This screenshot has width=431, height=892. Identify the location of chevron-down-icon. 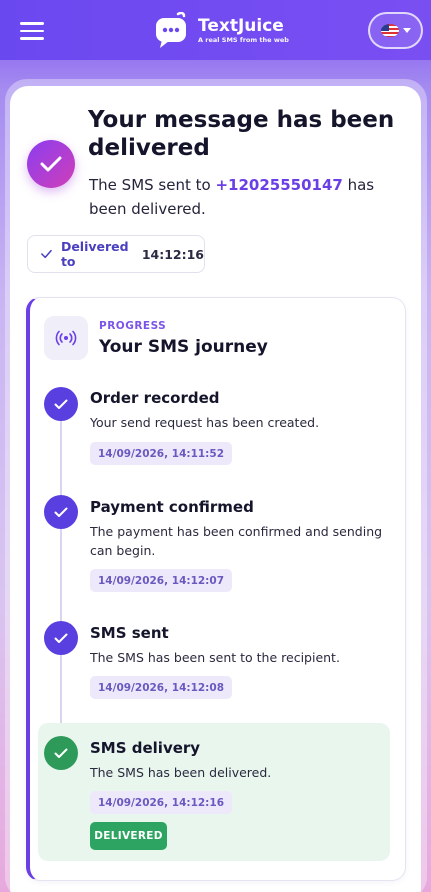
(406, 30).